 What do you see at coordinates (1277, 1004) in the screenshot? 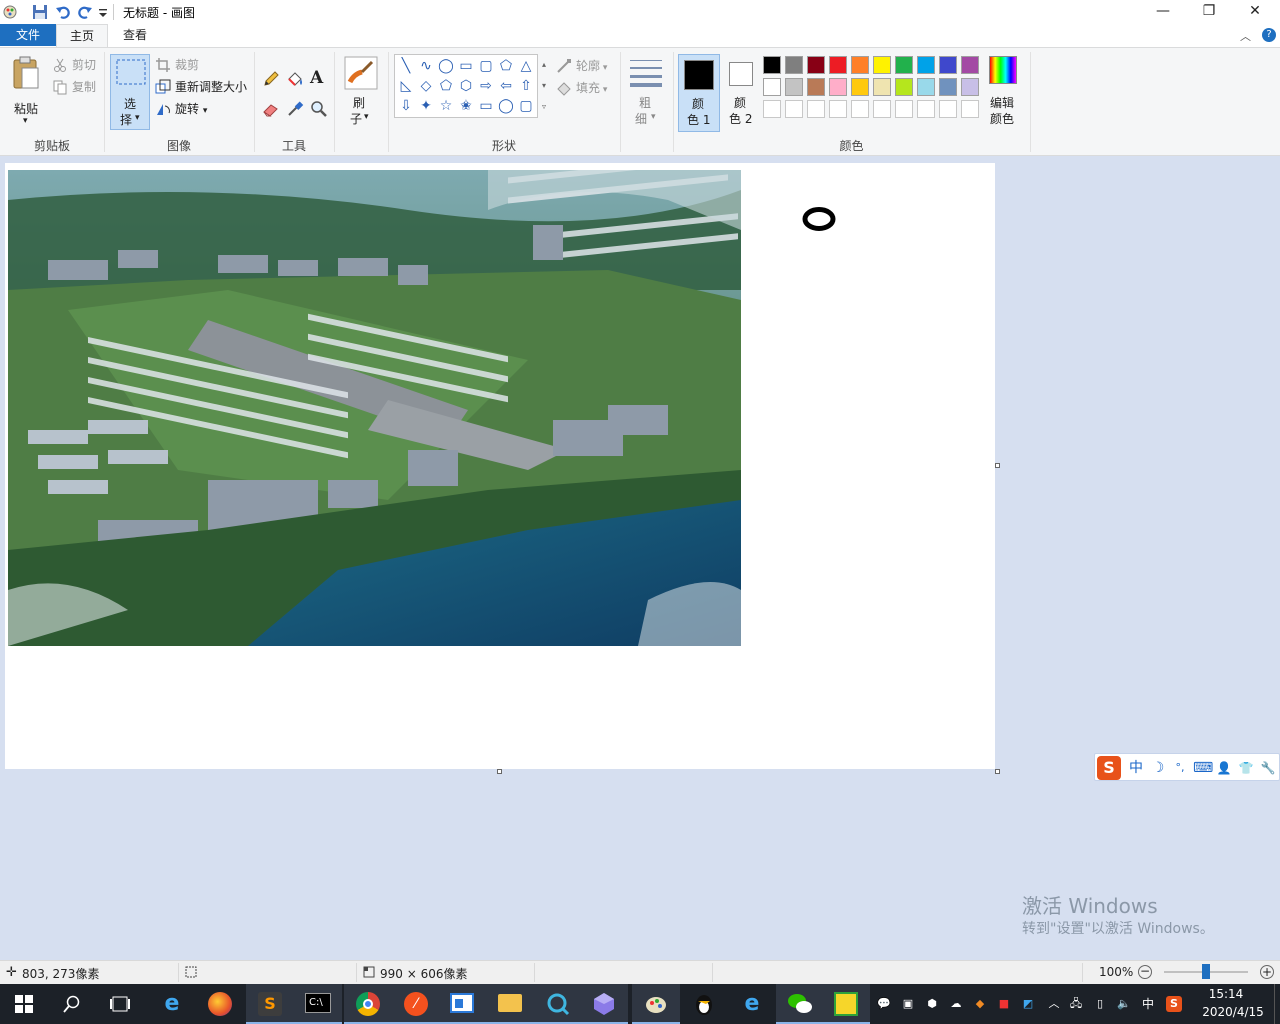
I see `show-desktop-button` at bounding box center [1277, 1004].